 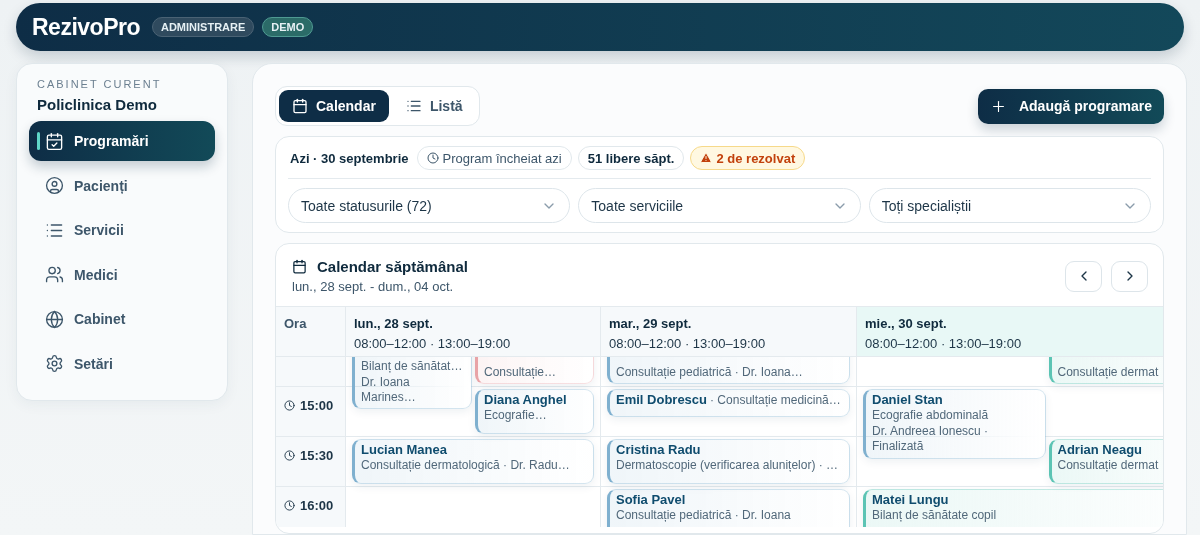 What do you see at coordinates (392, 266) in the screenshot?
I see `calendar-title: Calendar săptămânal` at bounding box center [392, 266].